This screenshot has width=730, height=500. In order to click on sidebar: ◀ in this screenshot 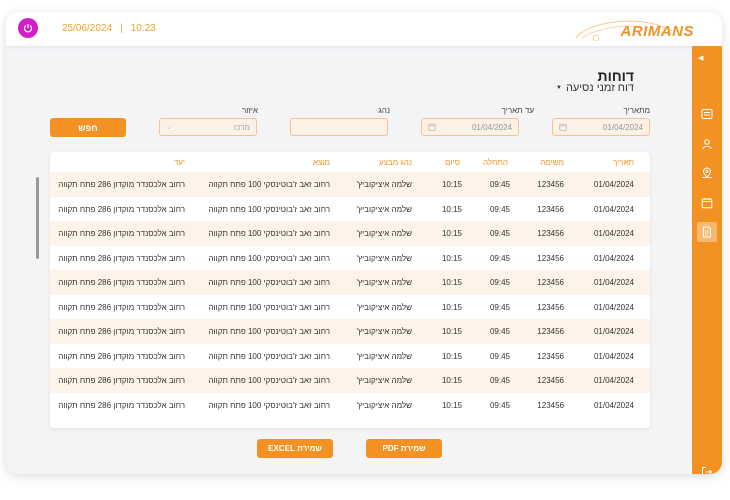, I will do `click(707, 260)`.